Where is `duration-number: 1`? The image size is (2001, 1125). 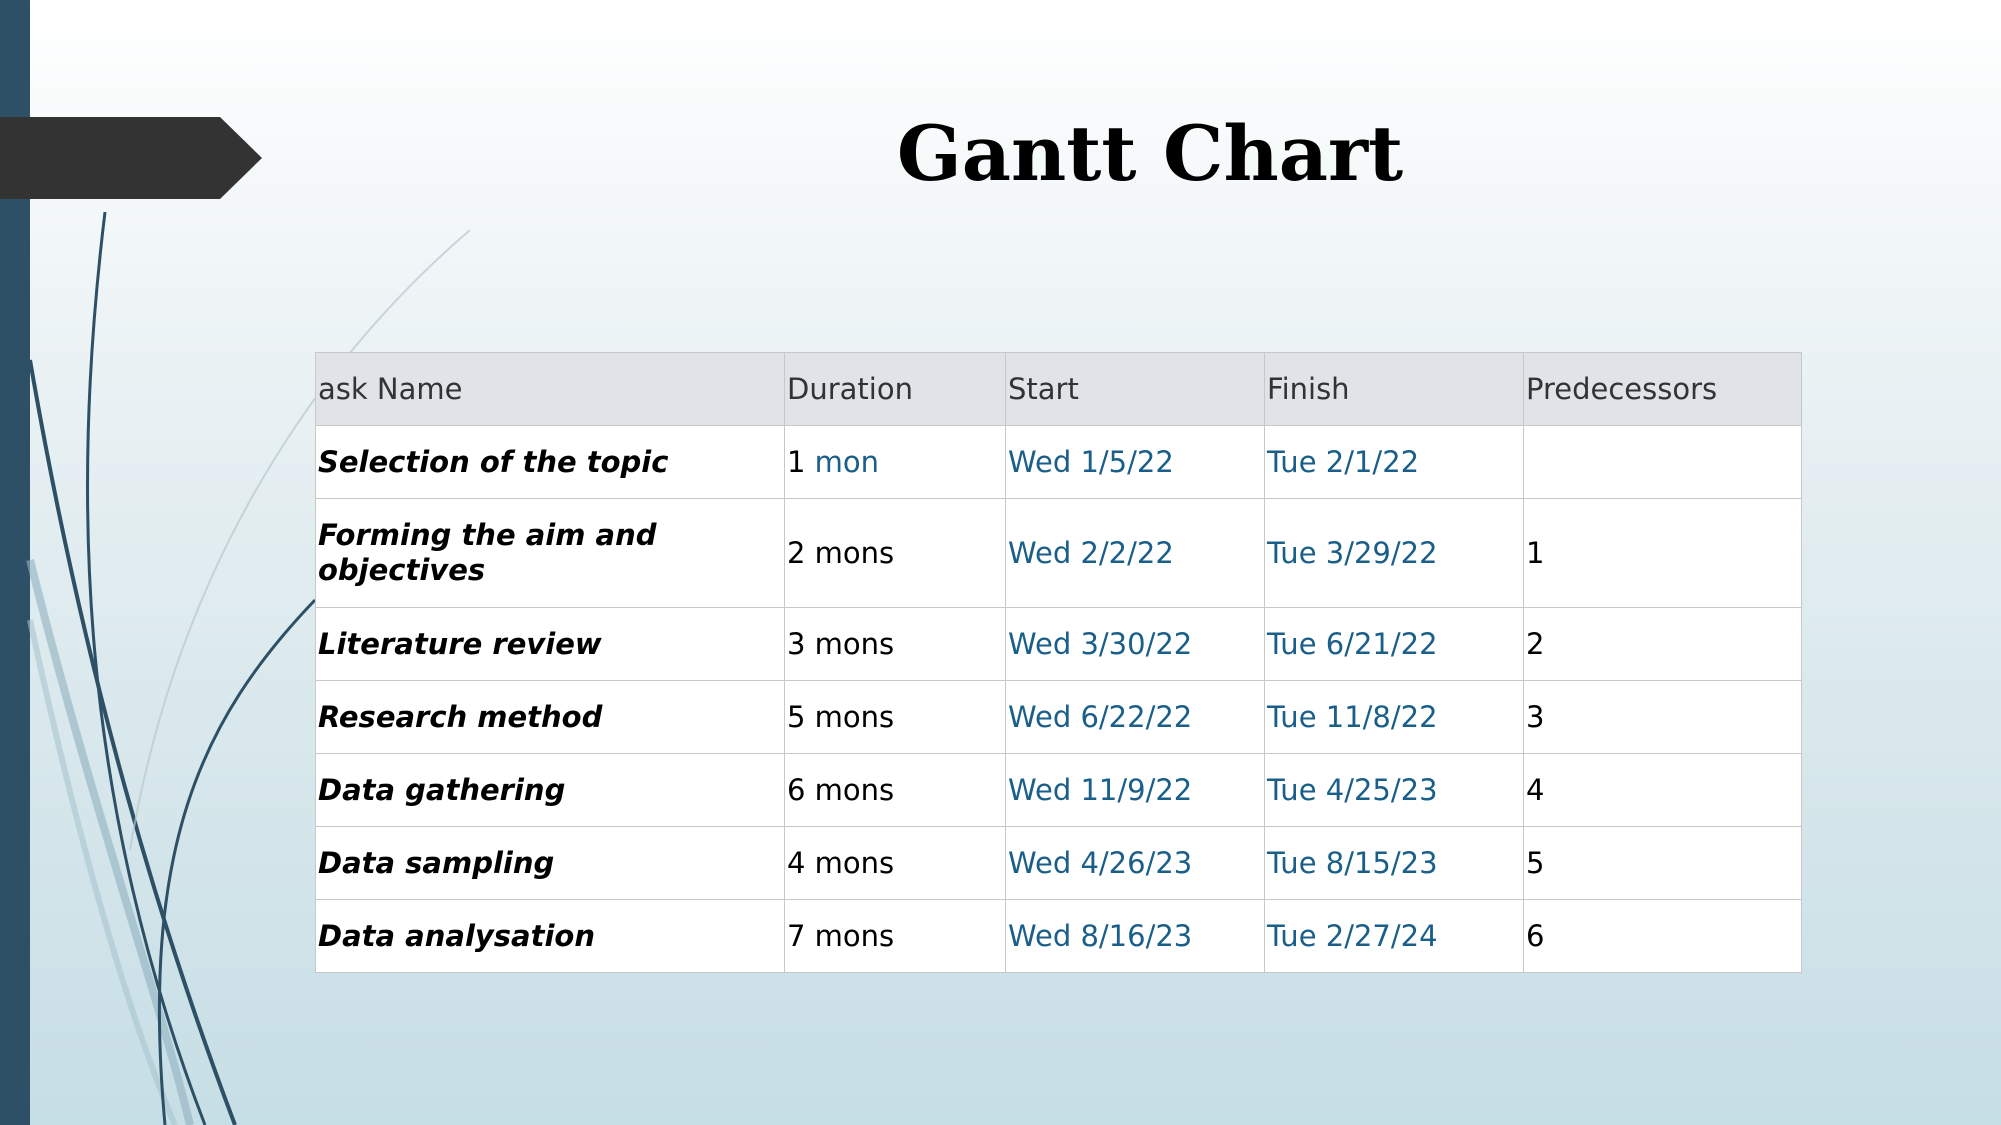 duration-number: 1 is located at coordinates (796, 461).